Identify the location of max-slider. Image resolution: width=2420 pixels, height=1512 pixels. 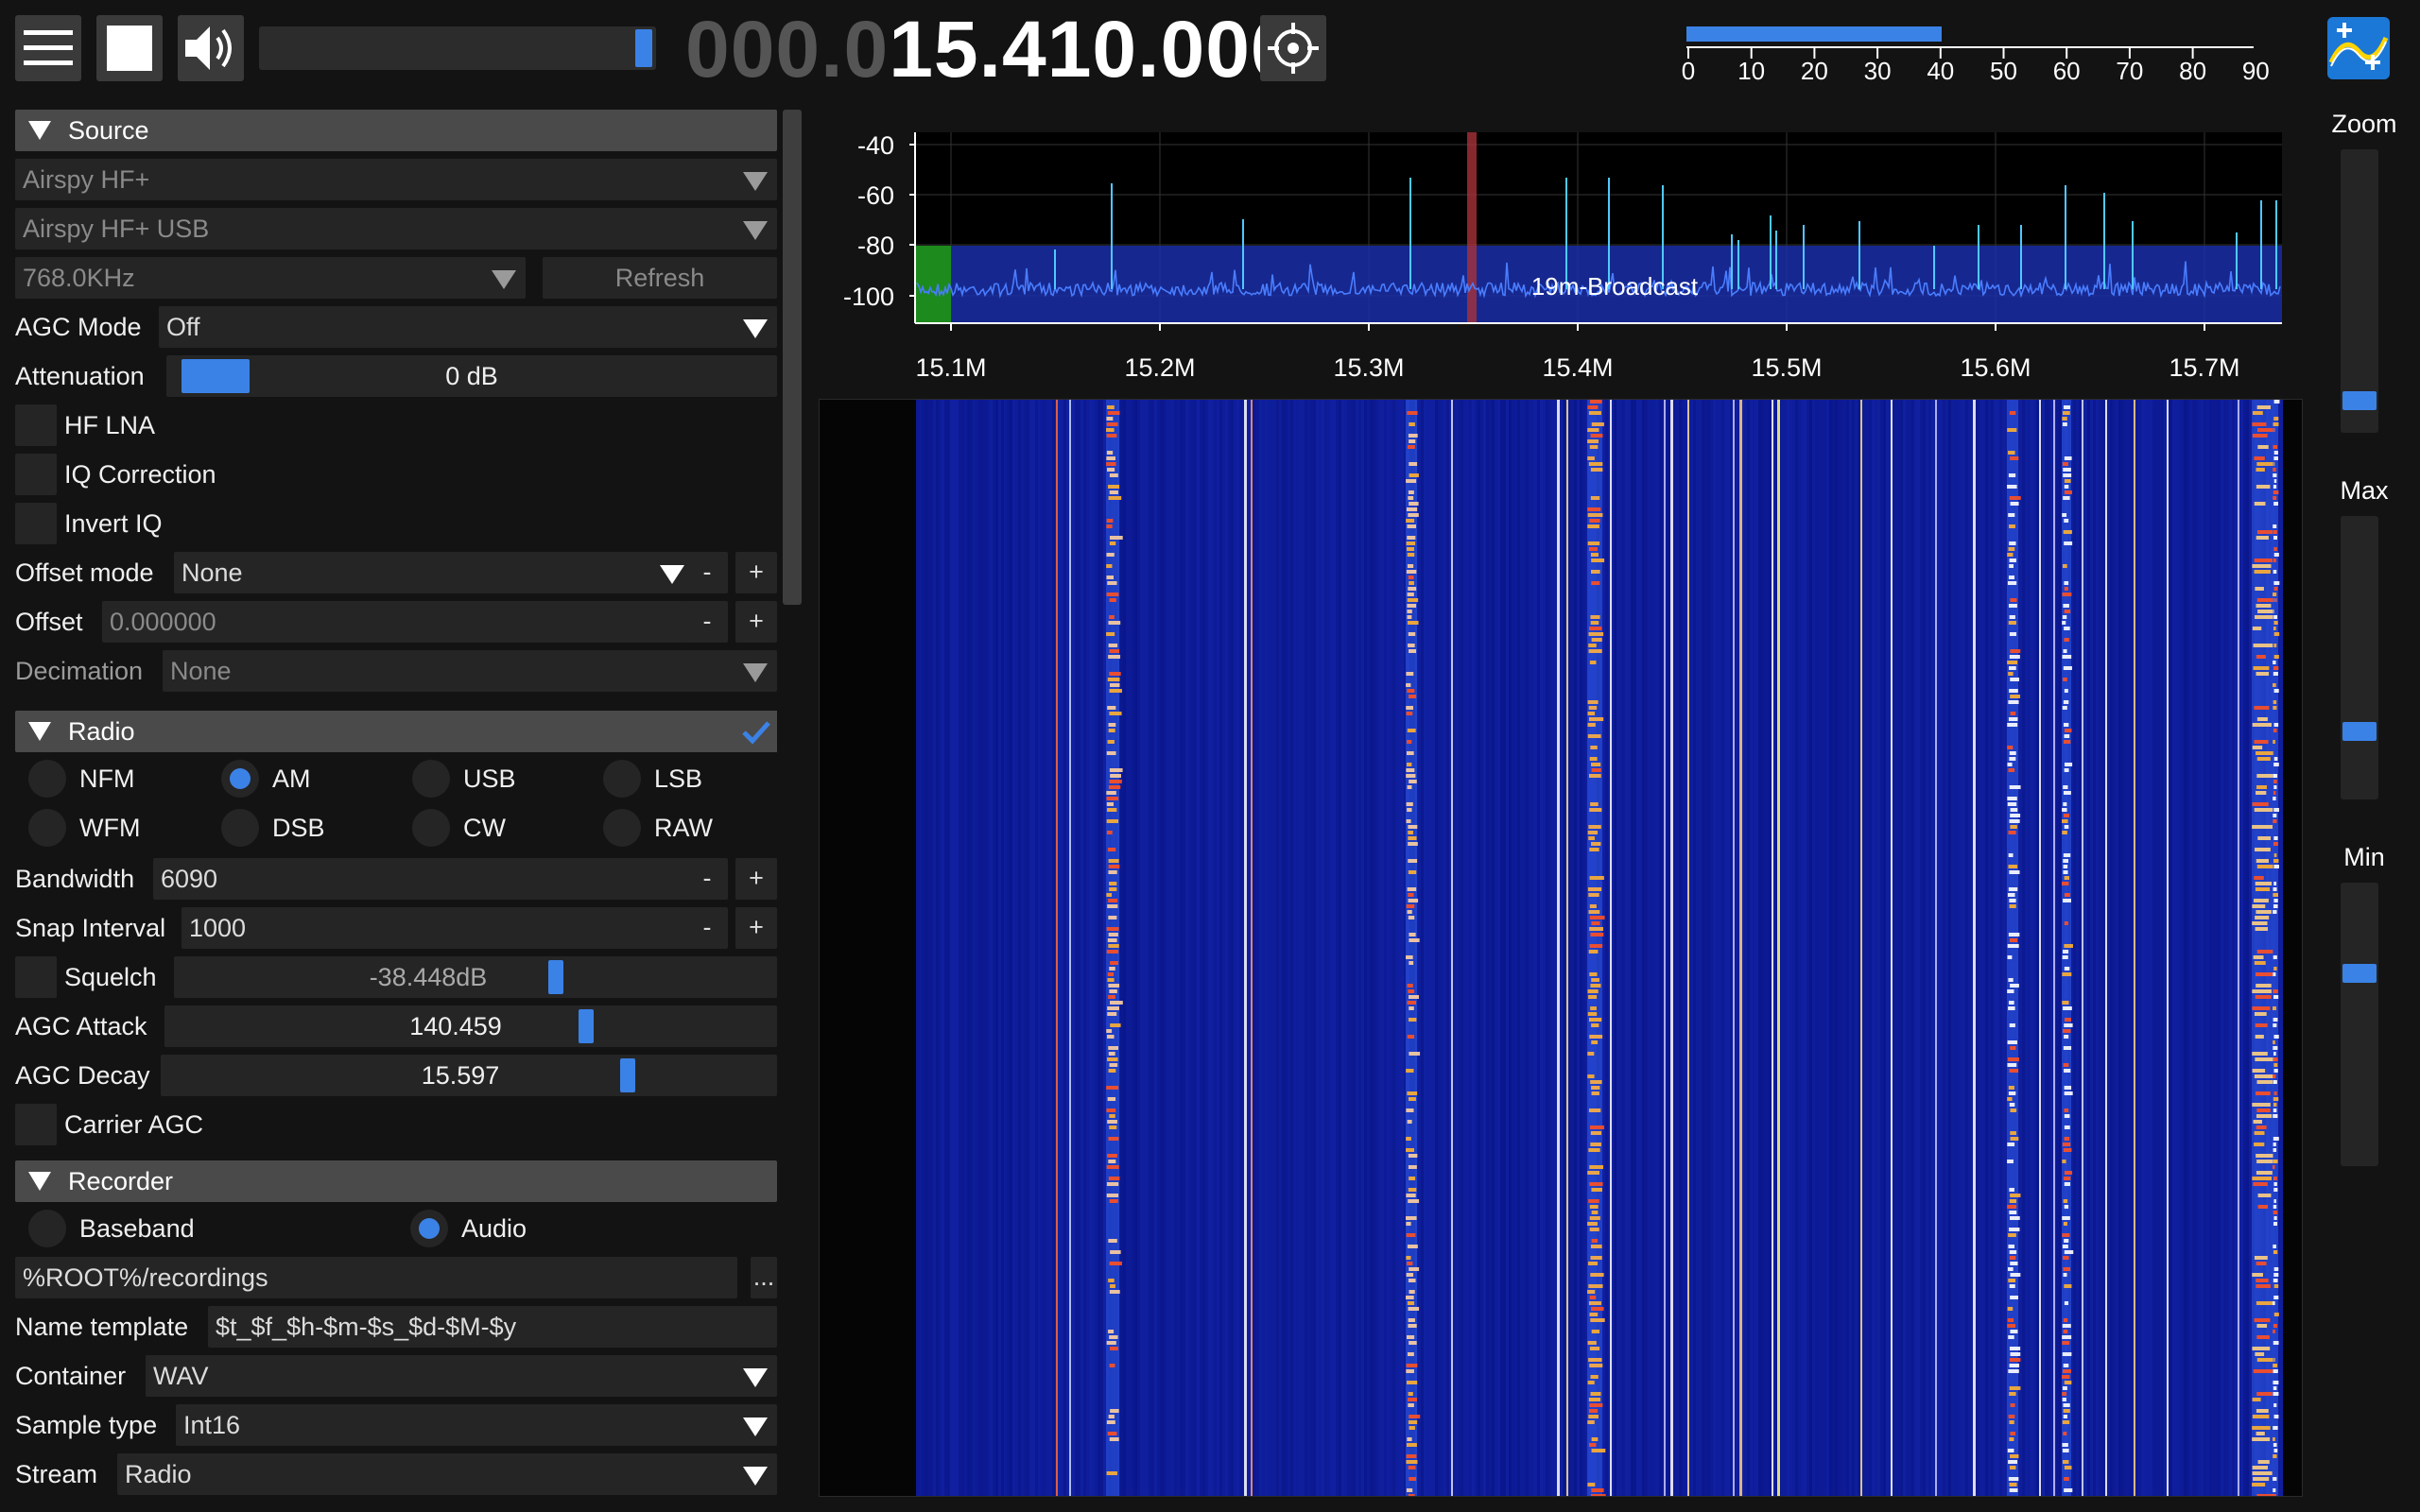
(2359, 657).